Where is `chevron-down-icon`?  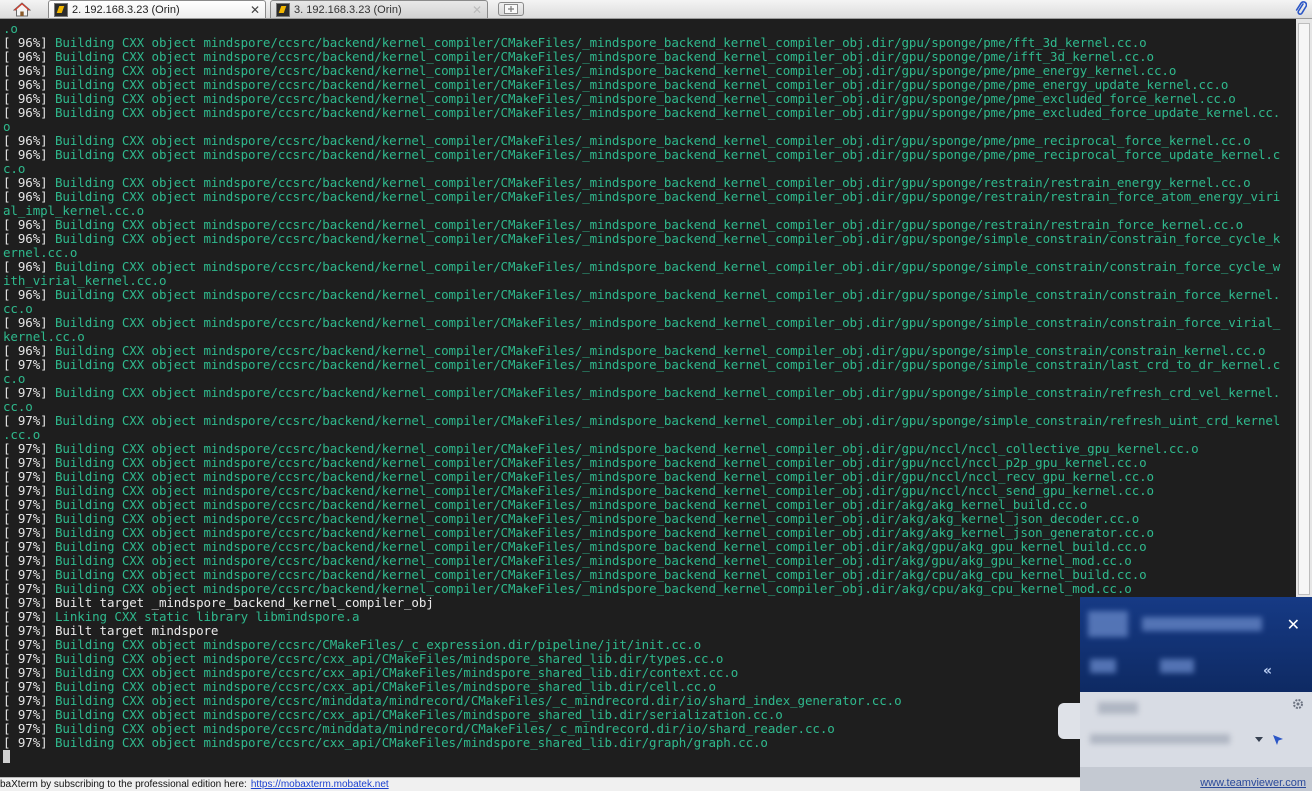
chevron-down-icon is located at coordinates (1259, 740).